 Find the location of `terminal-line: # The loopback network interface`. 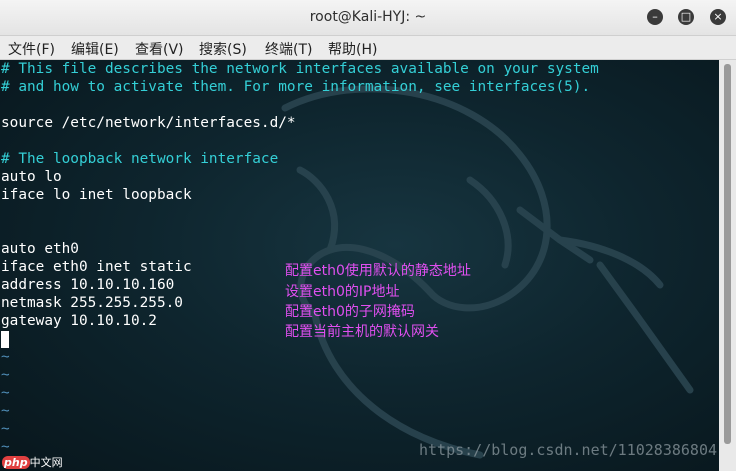

terminal-line: # The loopback network interface is located at coordinates (140, 159).